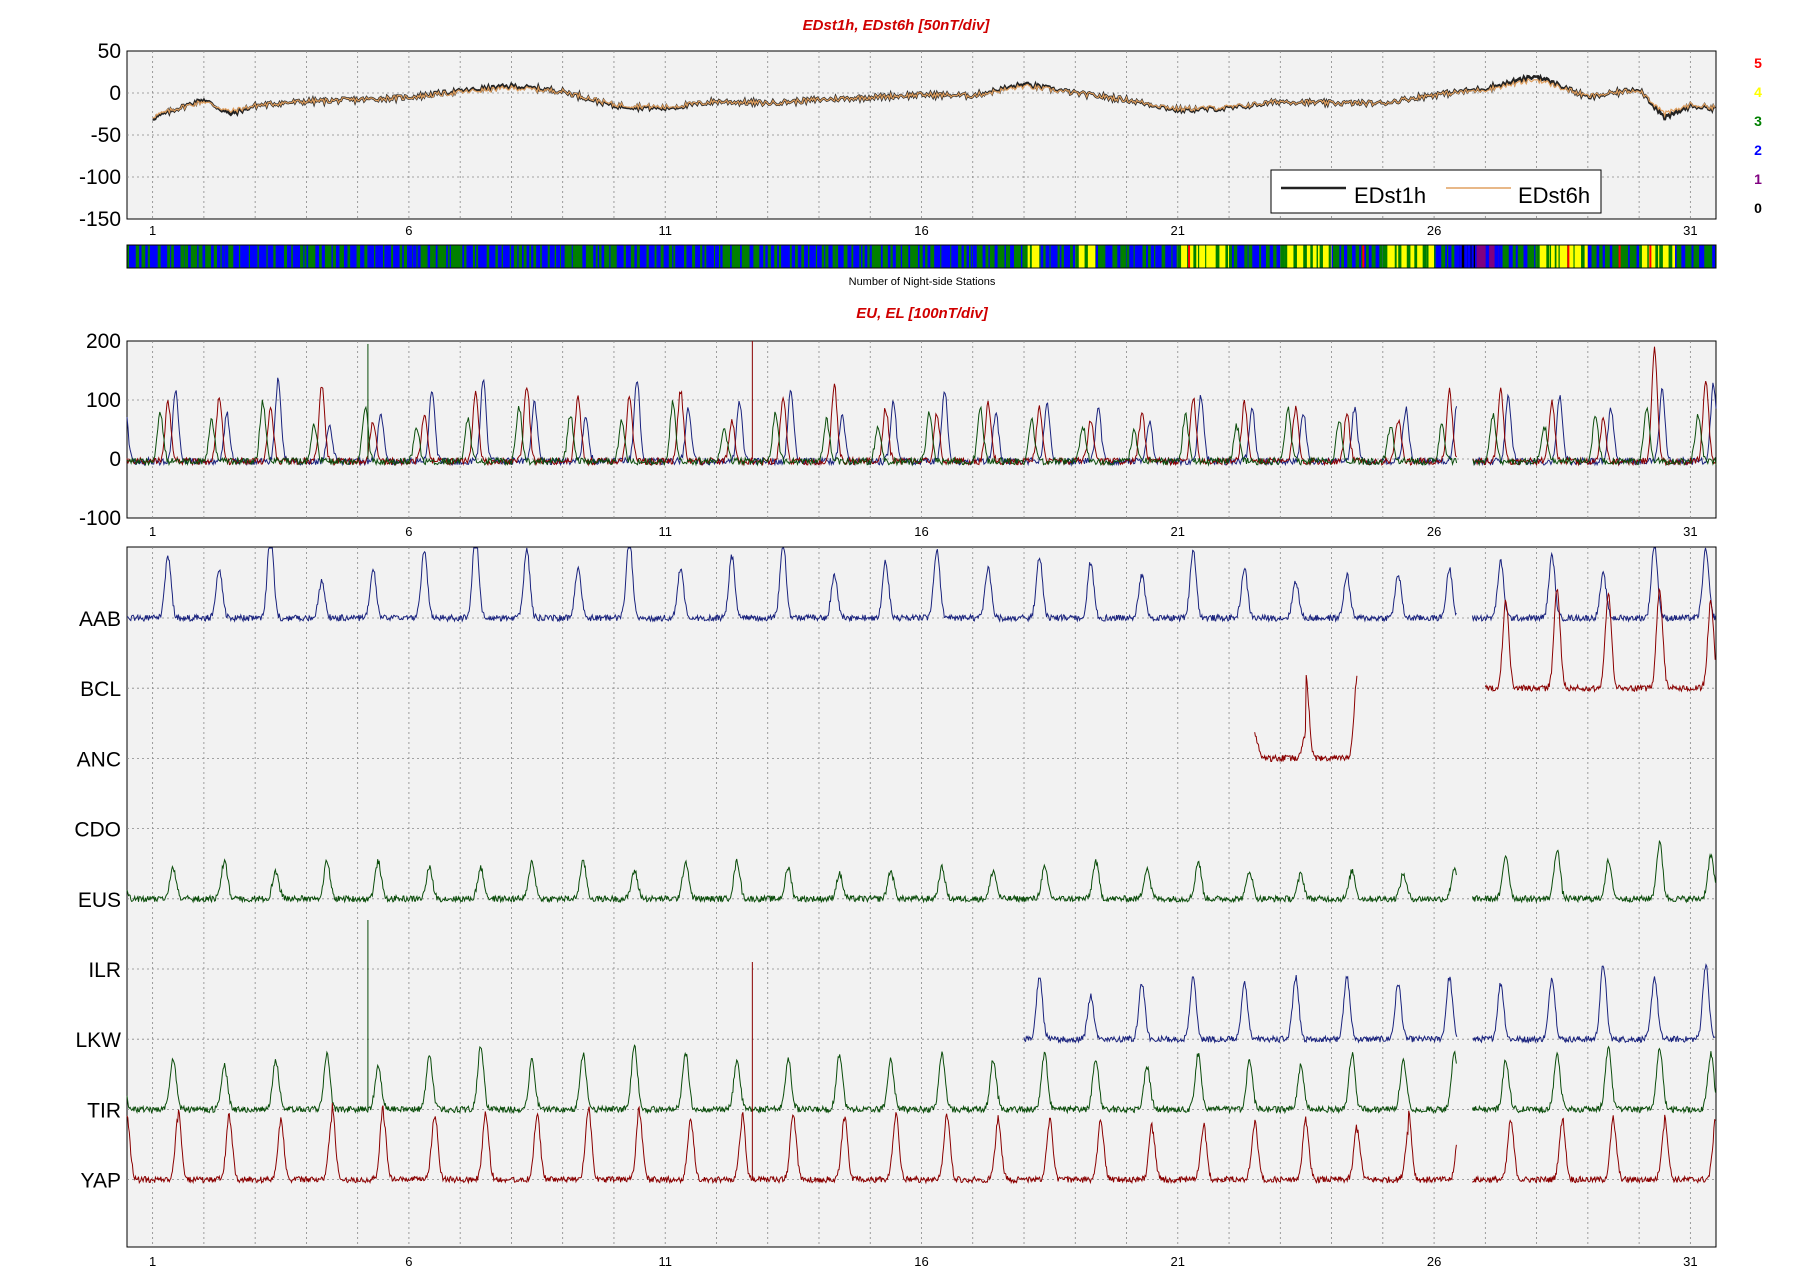  Describe the element at coordinates (921, 531) in the screenshot. I see `eu-el-x-tick-16: 16` at that location.